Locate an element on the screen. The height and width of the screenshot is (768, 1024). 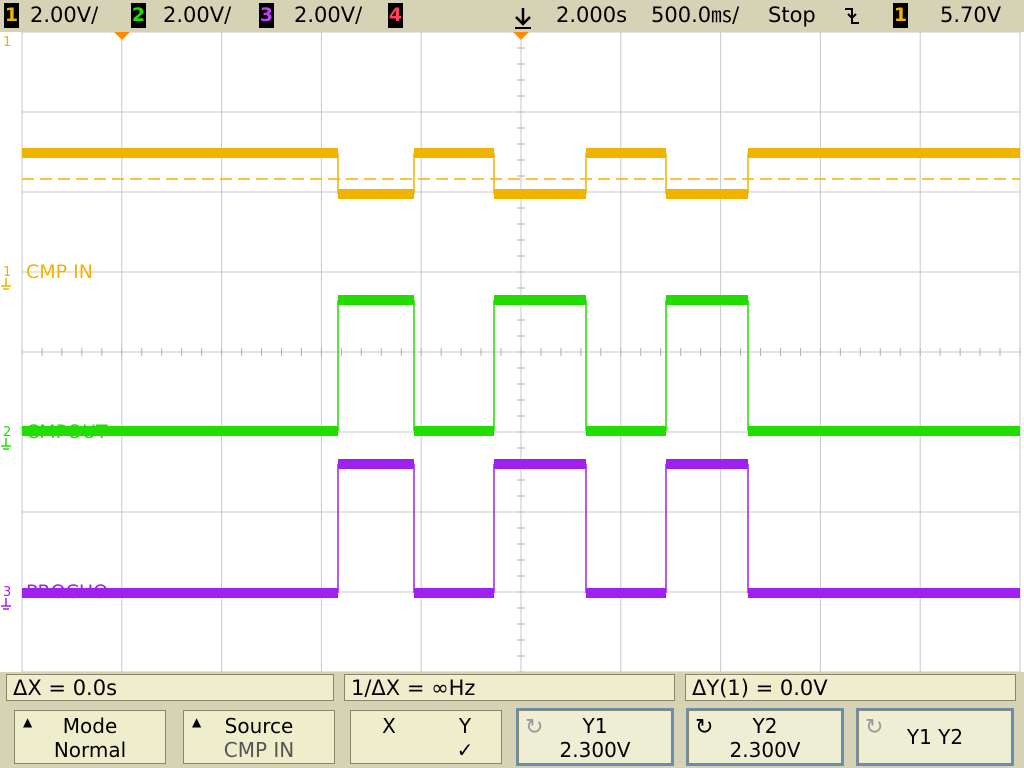
xy-softkey: X Y ✓ is located at coordinates (426, 737).